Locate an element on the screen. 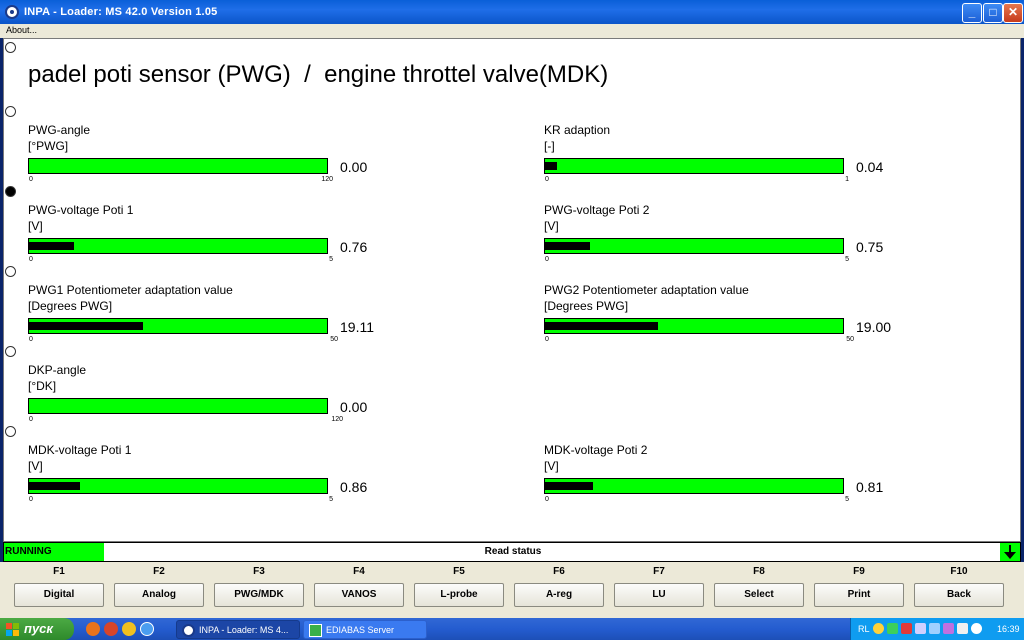 This screenshot has width=1024, height=640. gauge-max: 1 is located at coordinates (847, 179).